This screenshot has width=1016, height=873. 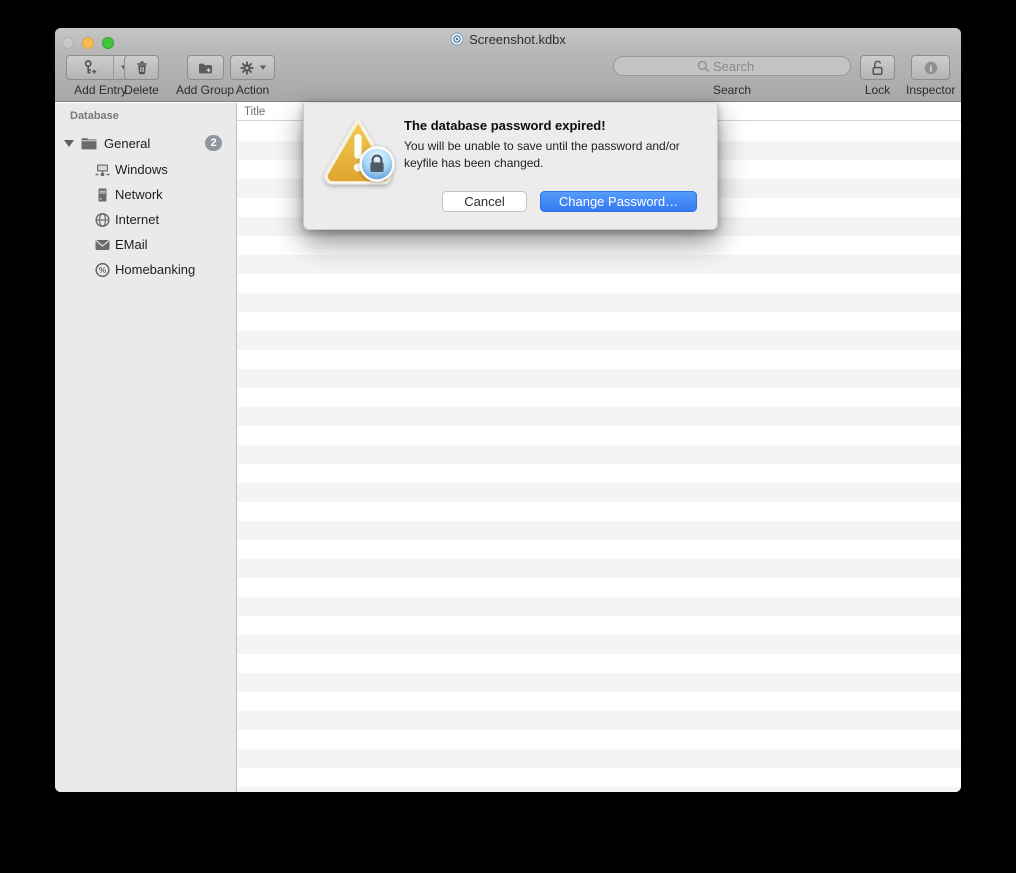 What do you see at coordinates (127, 143) in the screenshot?
I see `sidebar-group-label: General` at bounding box center [127, 143].